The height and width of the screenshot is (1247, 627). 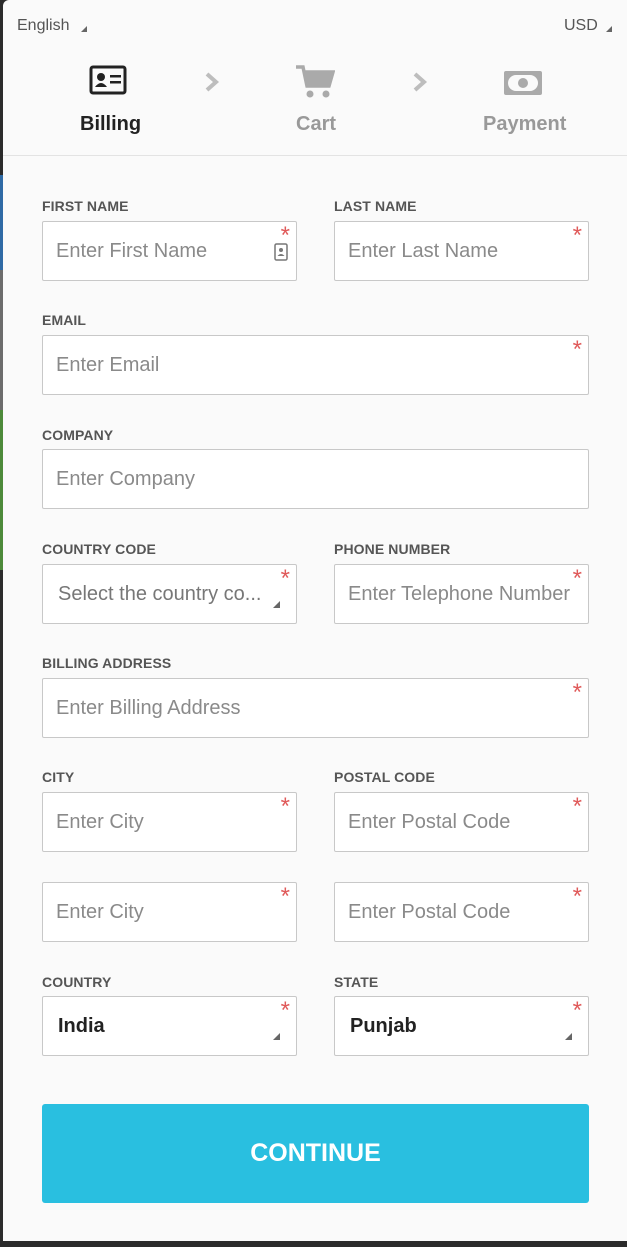 I want to click on phone-number-input, so click(x=466, y=594).